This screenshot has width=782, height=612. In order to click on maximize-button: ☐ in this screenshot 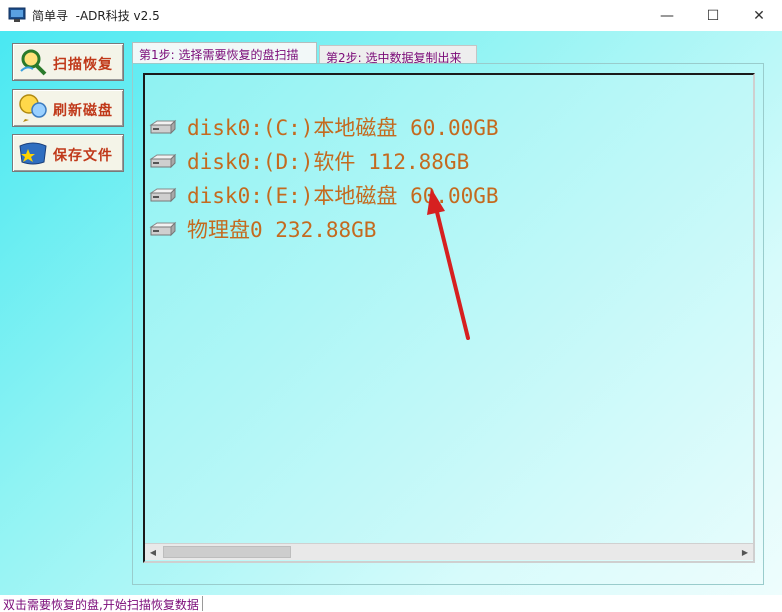, I will do `click(713, 15)`.